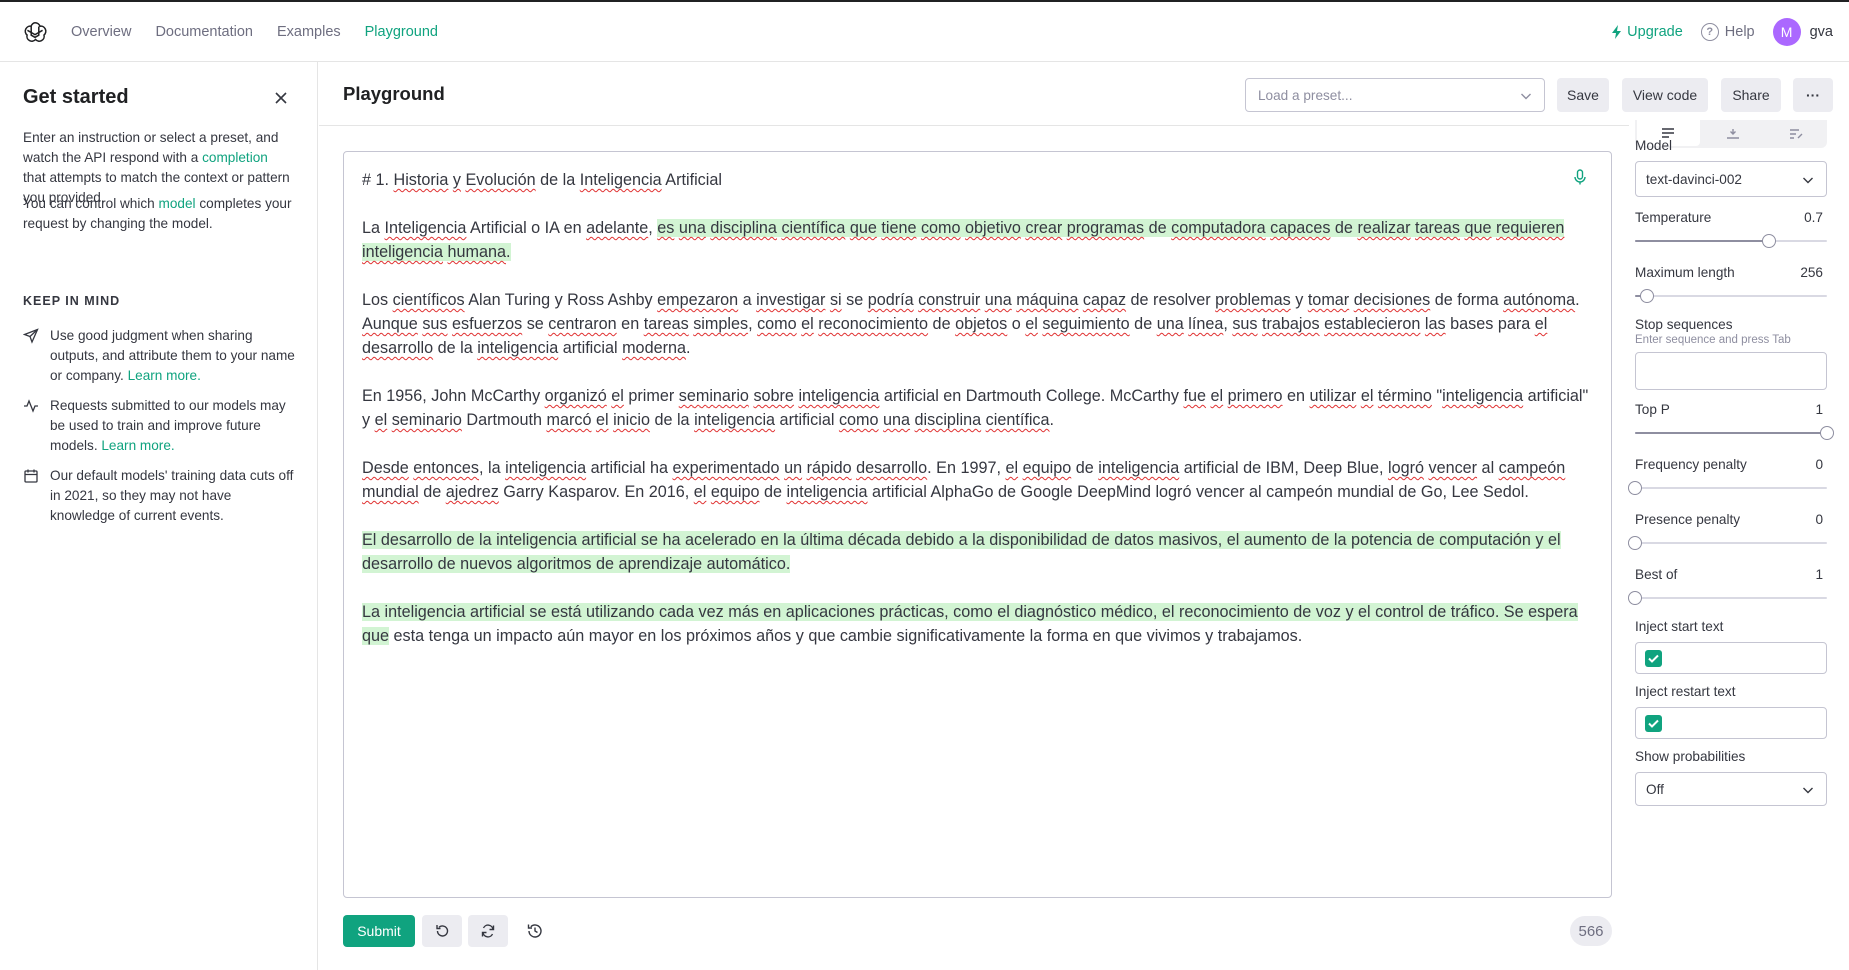 This screenshot has width=1849, height=970. I want to click on prompt-text: de la, so click(455, 348).